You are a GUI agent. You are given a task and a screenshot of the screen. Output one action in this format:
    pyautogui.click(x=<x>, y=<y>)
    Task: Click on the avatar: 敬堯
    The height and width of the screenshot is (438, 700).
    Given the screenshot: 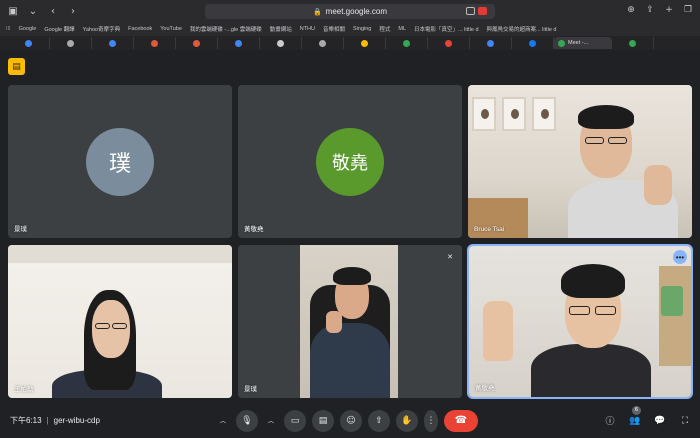 What is the action you would take?
    pyautogui.click(x=350, y=161)
    